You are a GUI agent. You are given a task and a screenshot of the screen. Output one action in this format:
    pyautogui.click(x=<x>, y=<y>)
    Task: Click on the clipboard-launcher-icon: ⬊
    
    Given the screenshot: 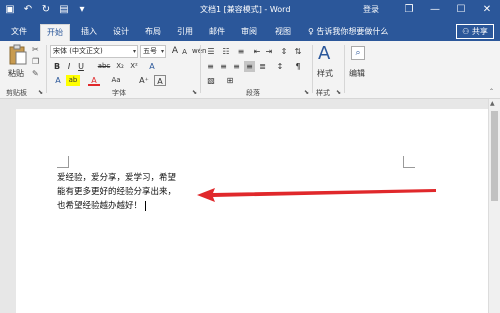 What is the action you would take?
    pyautogui.click(x=40, y=92)
    